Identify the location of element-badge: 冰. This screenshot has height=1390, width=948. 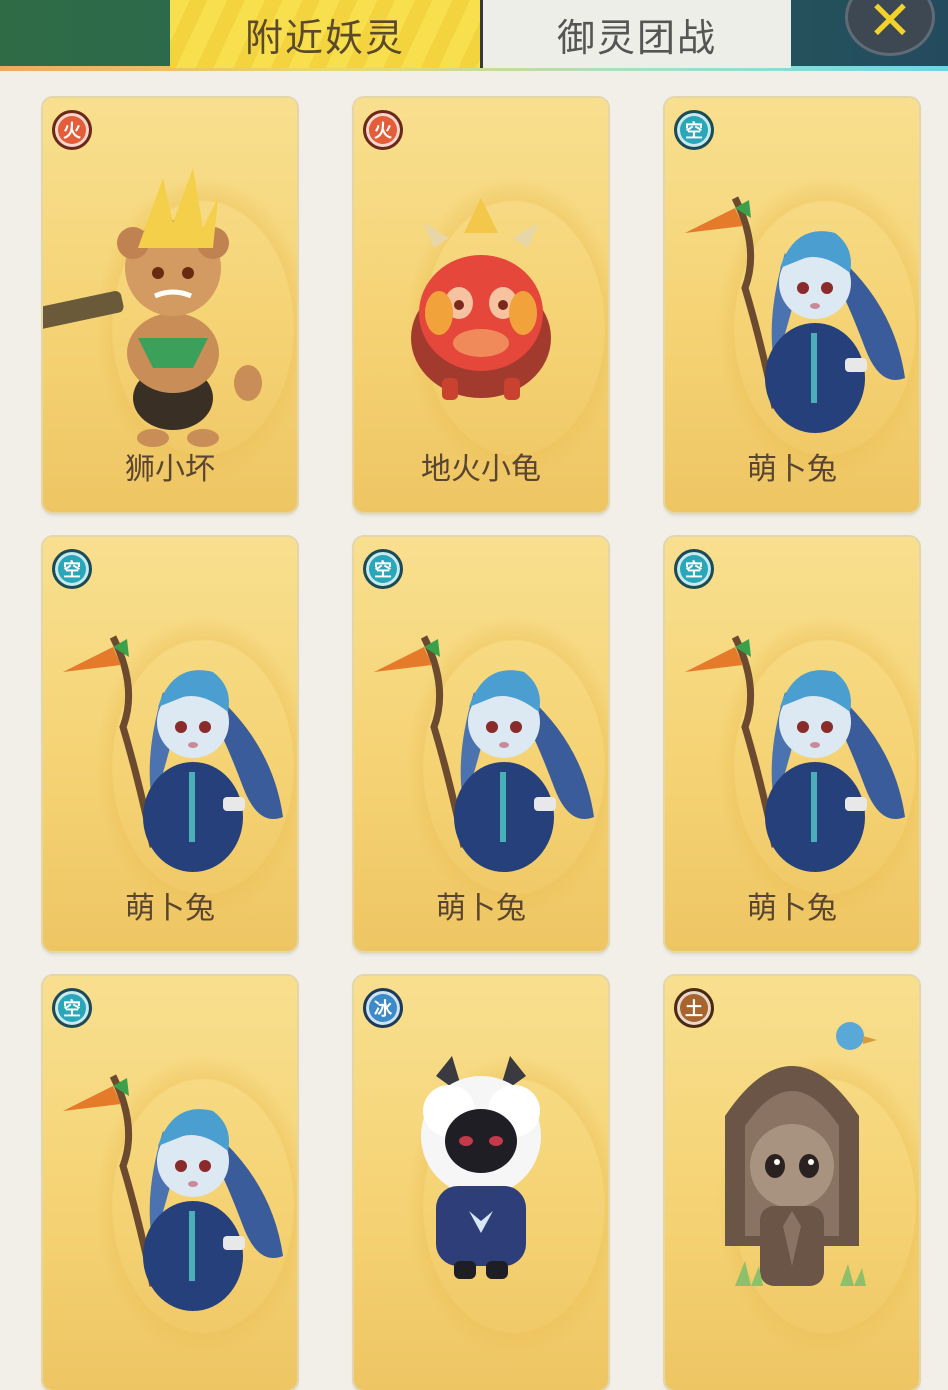
(383, 1008).